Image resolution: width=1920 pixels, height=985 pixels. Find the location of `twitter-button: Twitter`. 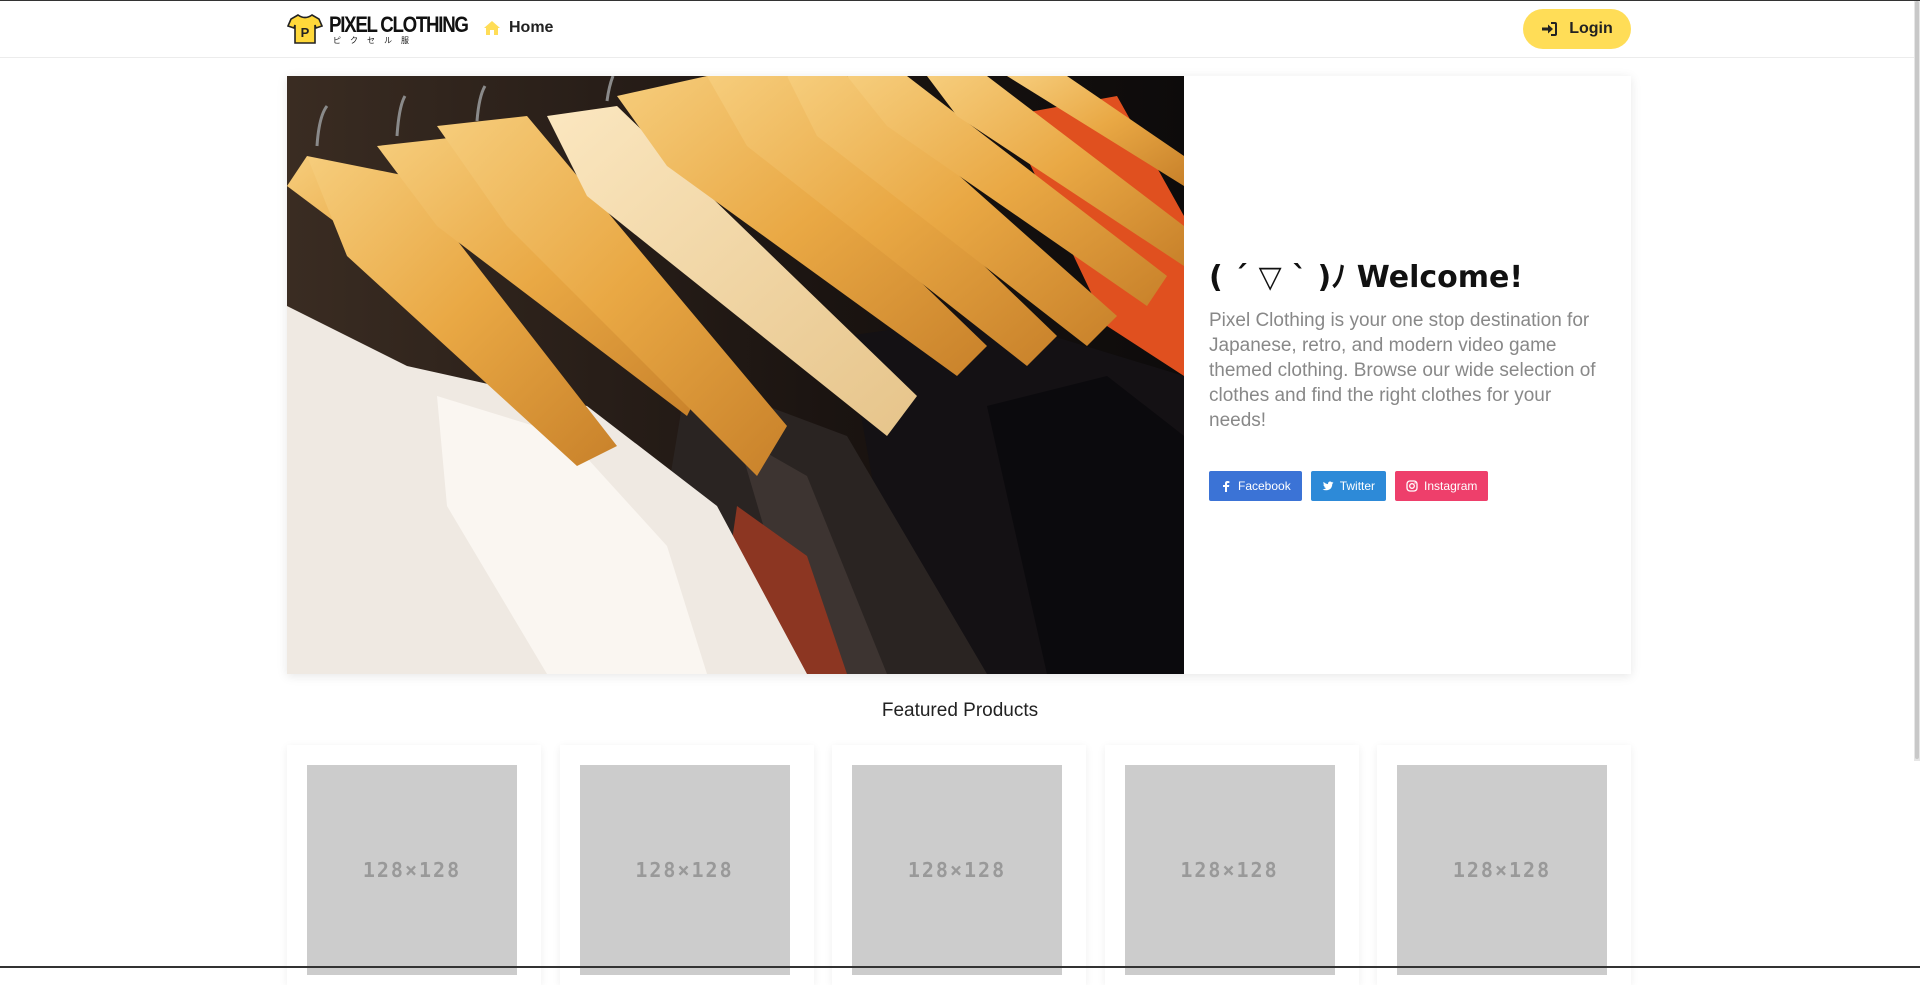

twitter-button: Twitter is located at coordinates (1348, 486).